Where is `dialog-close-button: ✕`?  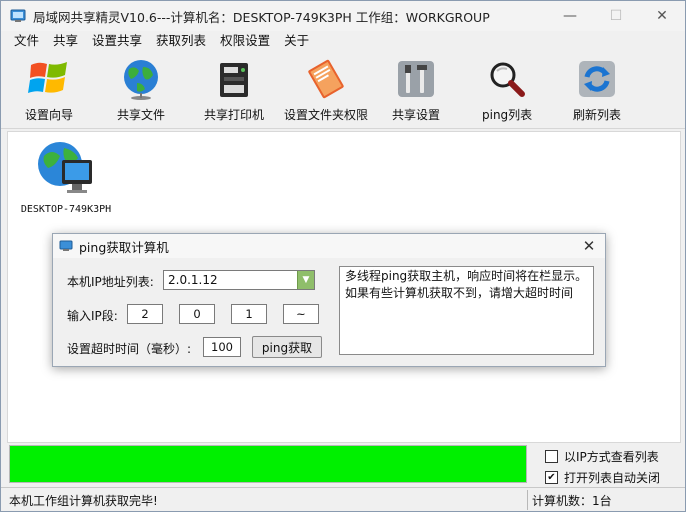 dialog-close-button: ✕ is located at coordinates (589, 246).